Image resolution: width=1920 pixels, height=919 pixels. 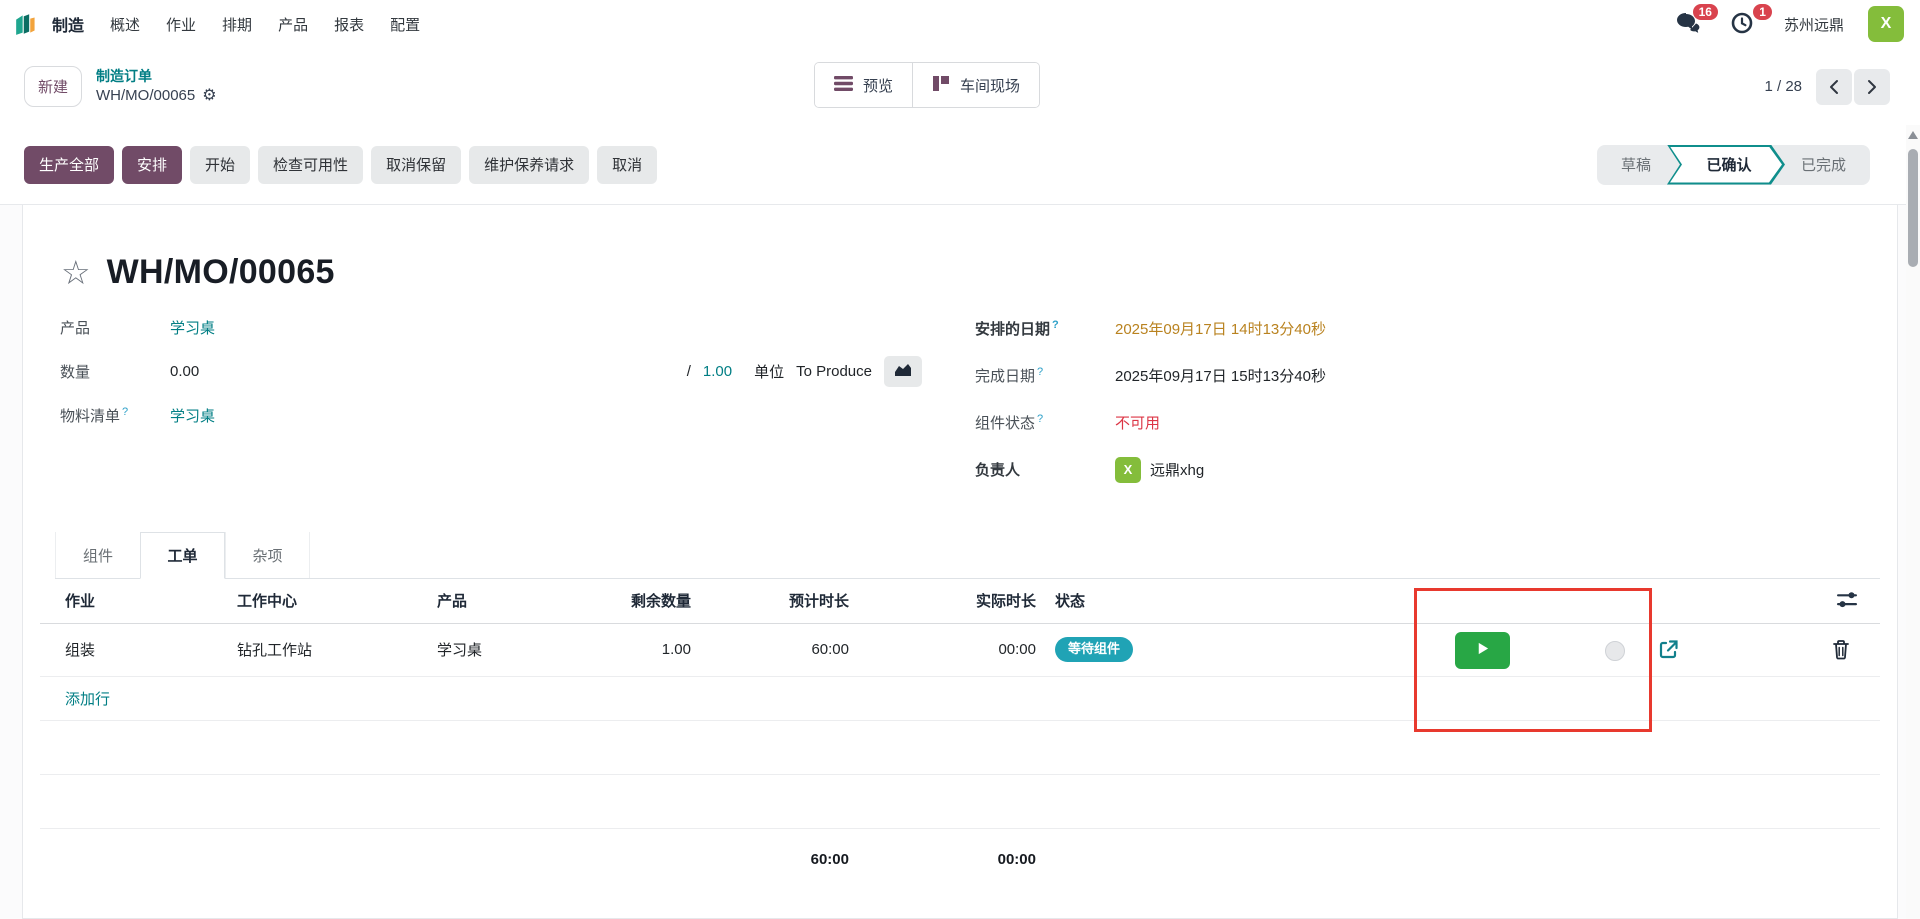 I want to click on external-link-icon, so click(x=1668, y=649).